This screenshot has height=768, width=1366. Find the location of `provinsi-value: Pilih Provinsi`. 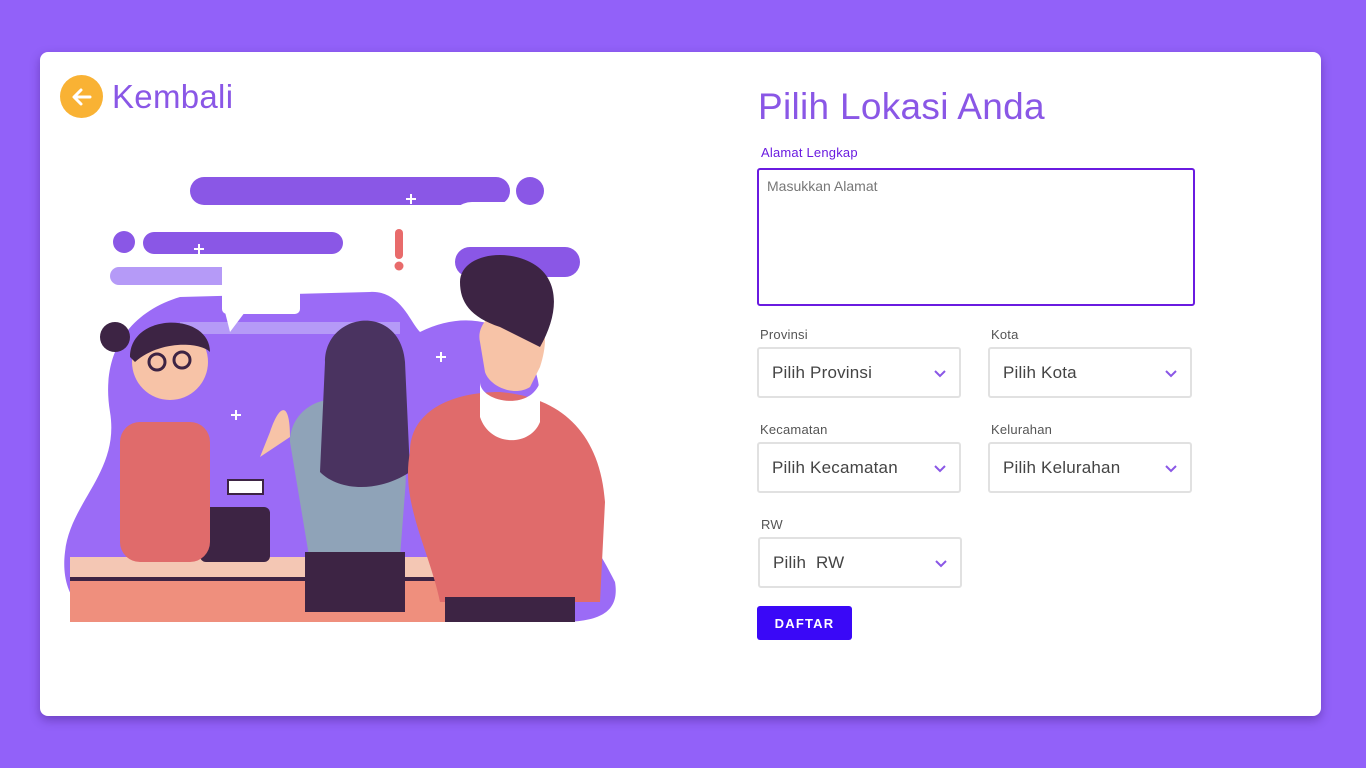

provinsi-value: Pilih Provinsi is located at coordinates (822, 372).